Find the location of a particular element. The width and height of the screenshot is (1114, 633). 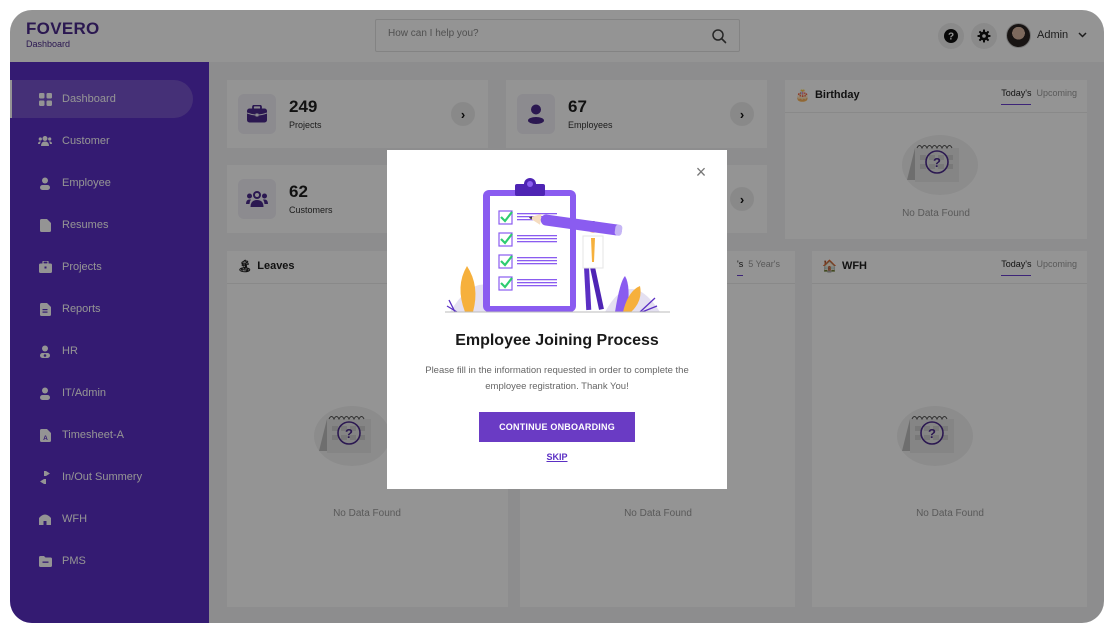

continue-onboarding-button: CONTINUE ONBOARDING is located at coordinates (557, 427).